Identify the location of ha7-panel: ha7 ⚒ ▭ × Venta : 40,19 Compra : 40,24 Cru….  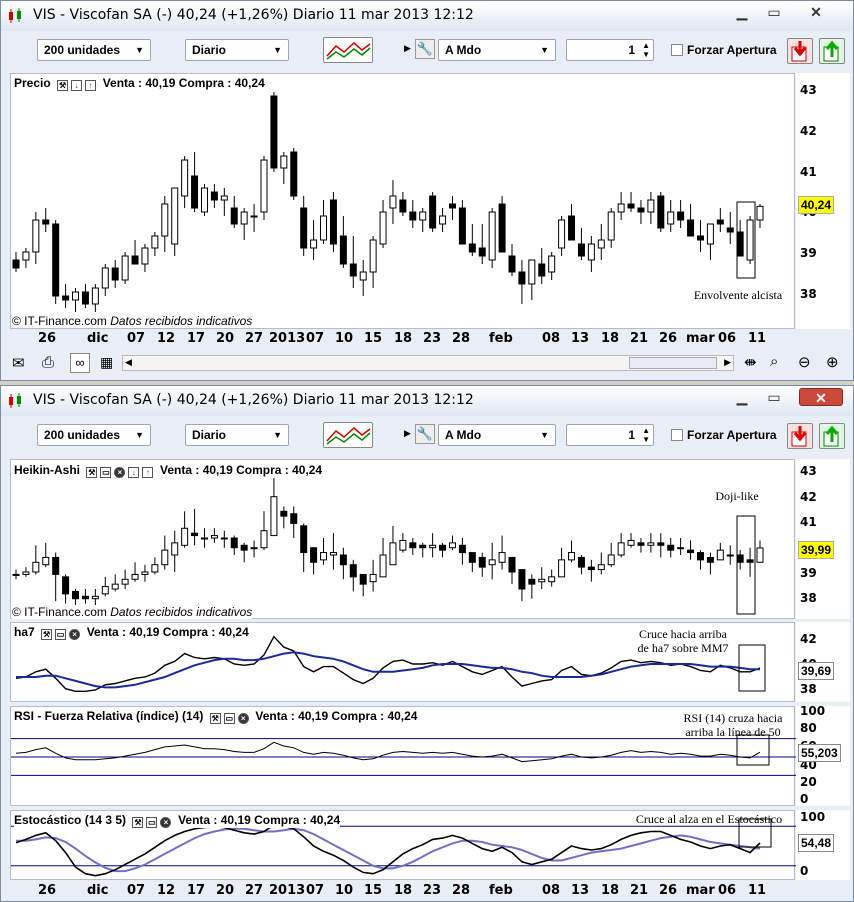
(402, 662).